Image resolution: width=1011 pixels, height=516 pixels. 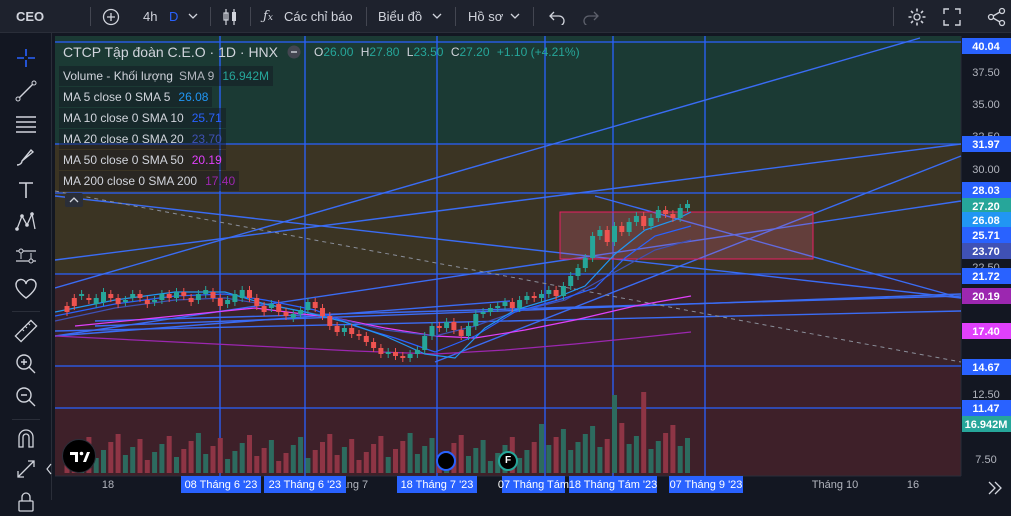 What do you see at coordinates (26, 439) in the screenshot?
I see `magnet-icon` at bounding box center [26, 439].